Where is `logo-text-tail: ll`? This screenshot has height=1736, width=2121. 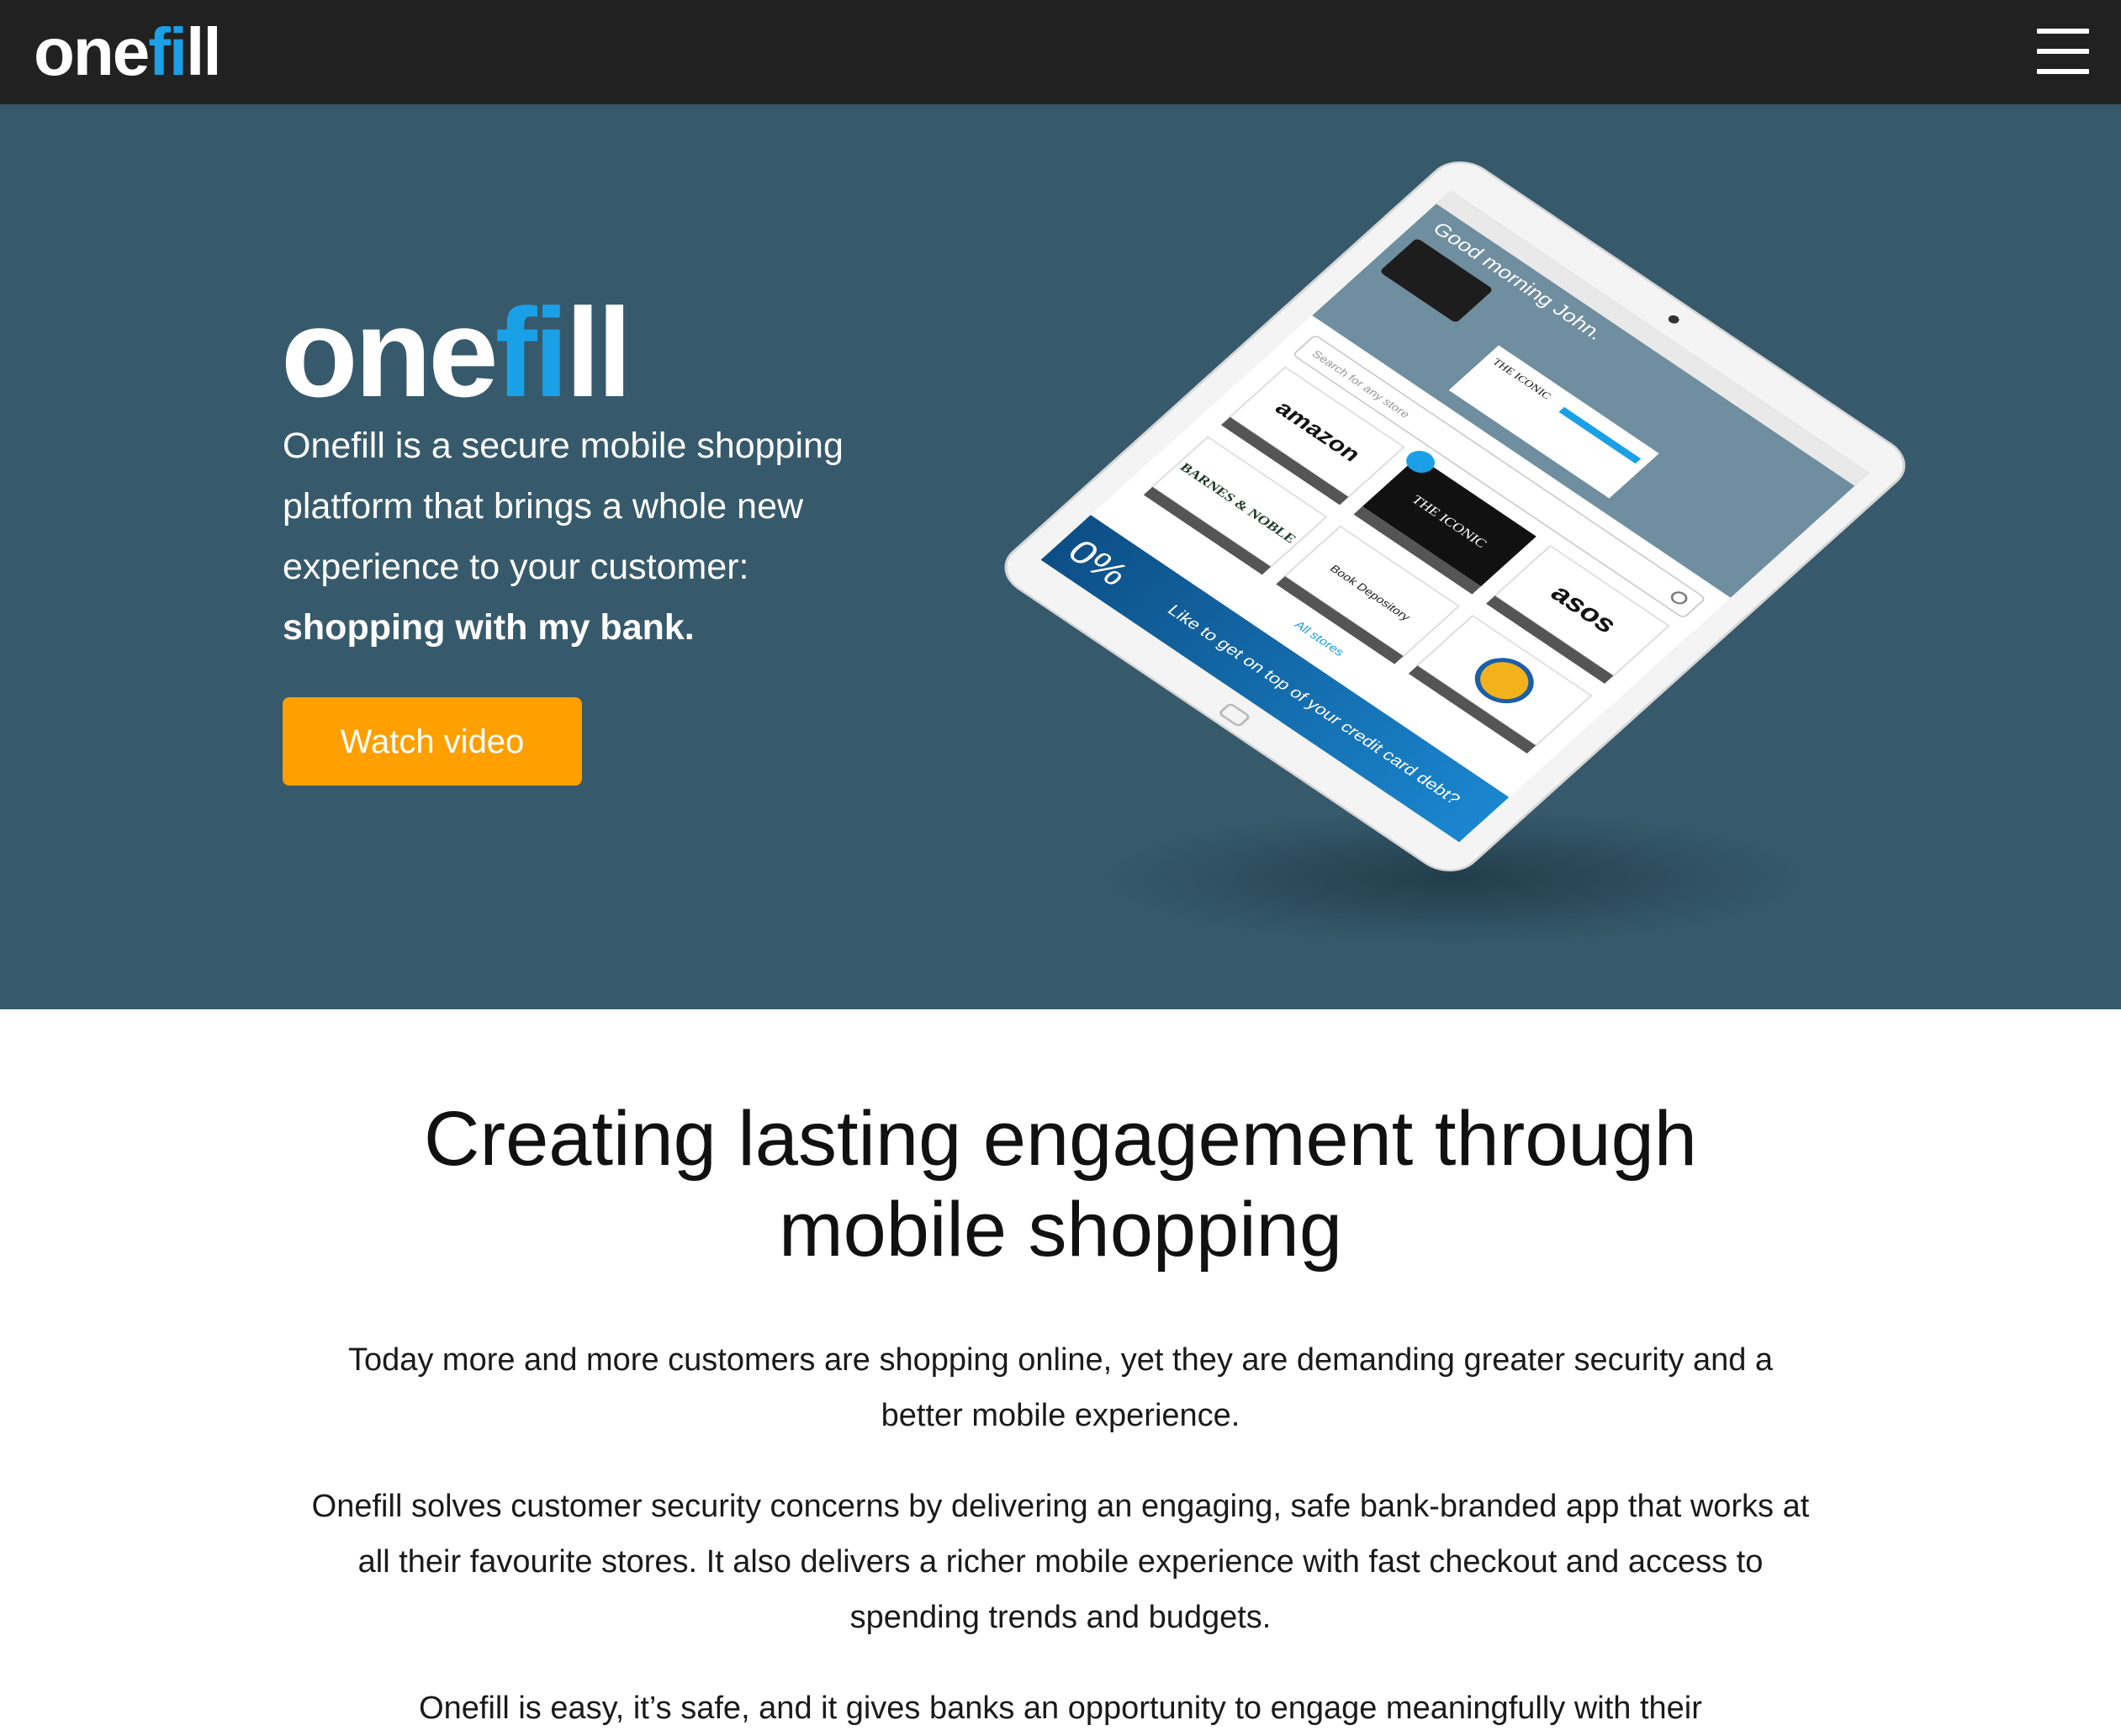
logo-text-tail: ll is located at coordinates (203, 52).